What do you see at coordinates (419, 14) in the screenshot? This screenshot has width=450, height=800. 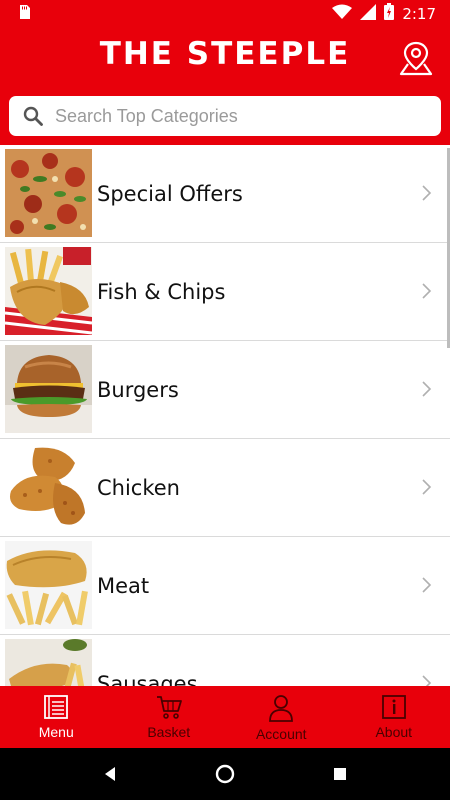 I see `clock: 2:17` at bounding box center [419, 14].